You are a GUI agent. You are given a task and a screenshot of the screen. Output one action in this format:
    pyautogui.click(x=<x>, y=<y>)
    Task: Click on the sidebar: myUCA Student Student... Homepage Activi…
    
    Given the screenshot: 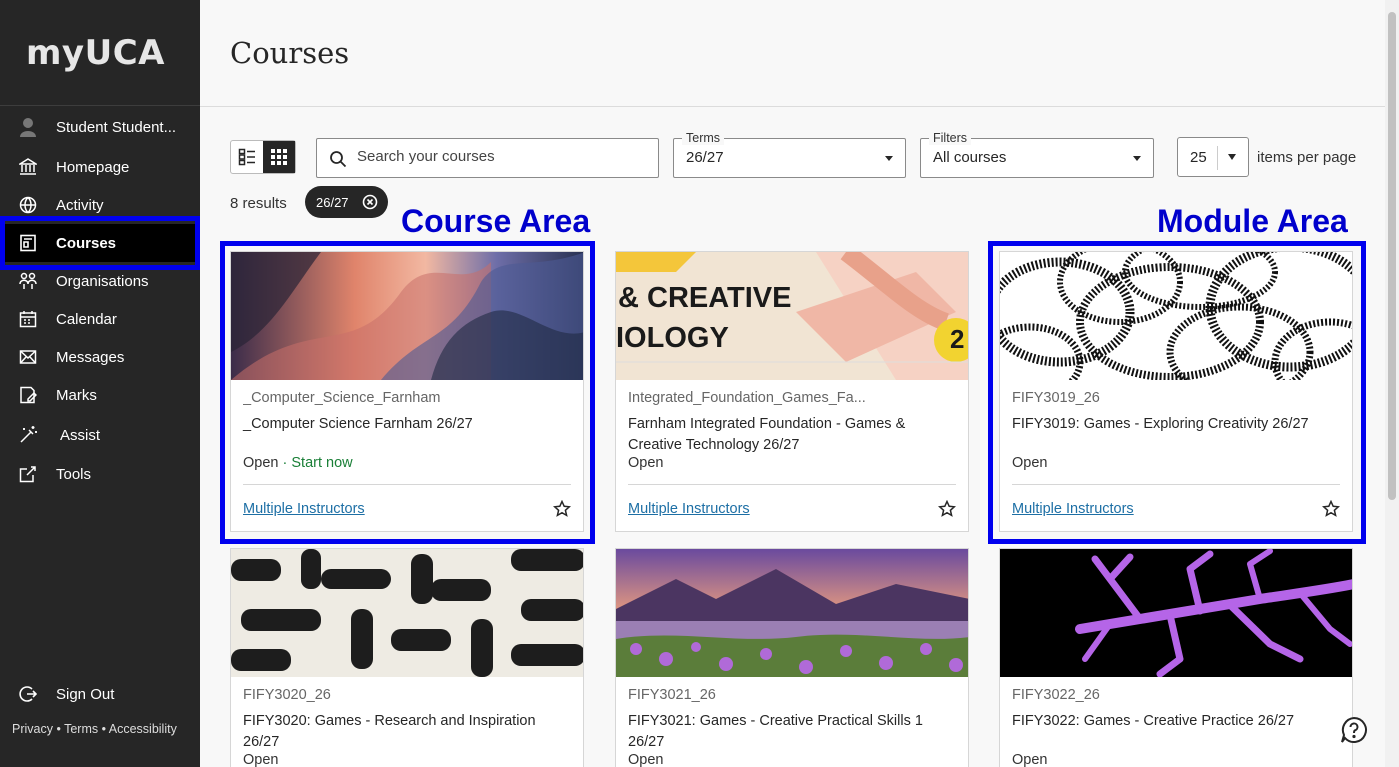 What is the action you would take?
    pyautogui.click(x=100, y=383)
    